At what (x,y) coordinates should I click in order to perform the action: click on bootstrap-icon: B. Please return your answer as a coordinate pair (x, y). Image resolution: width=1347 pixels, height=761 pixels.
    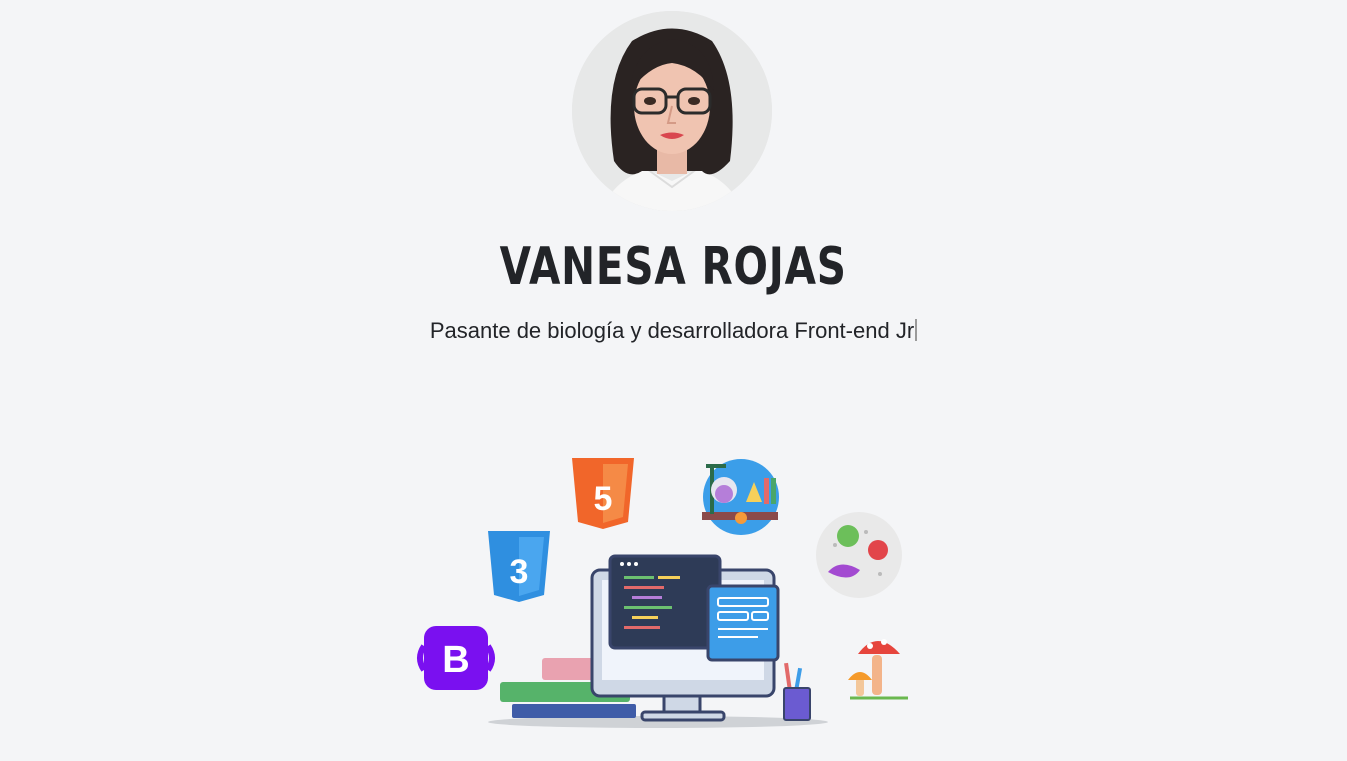
    Looking at the image, I should click on (456, 658).